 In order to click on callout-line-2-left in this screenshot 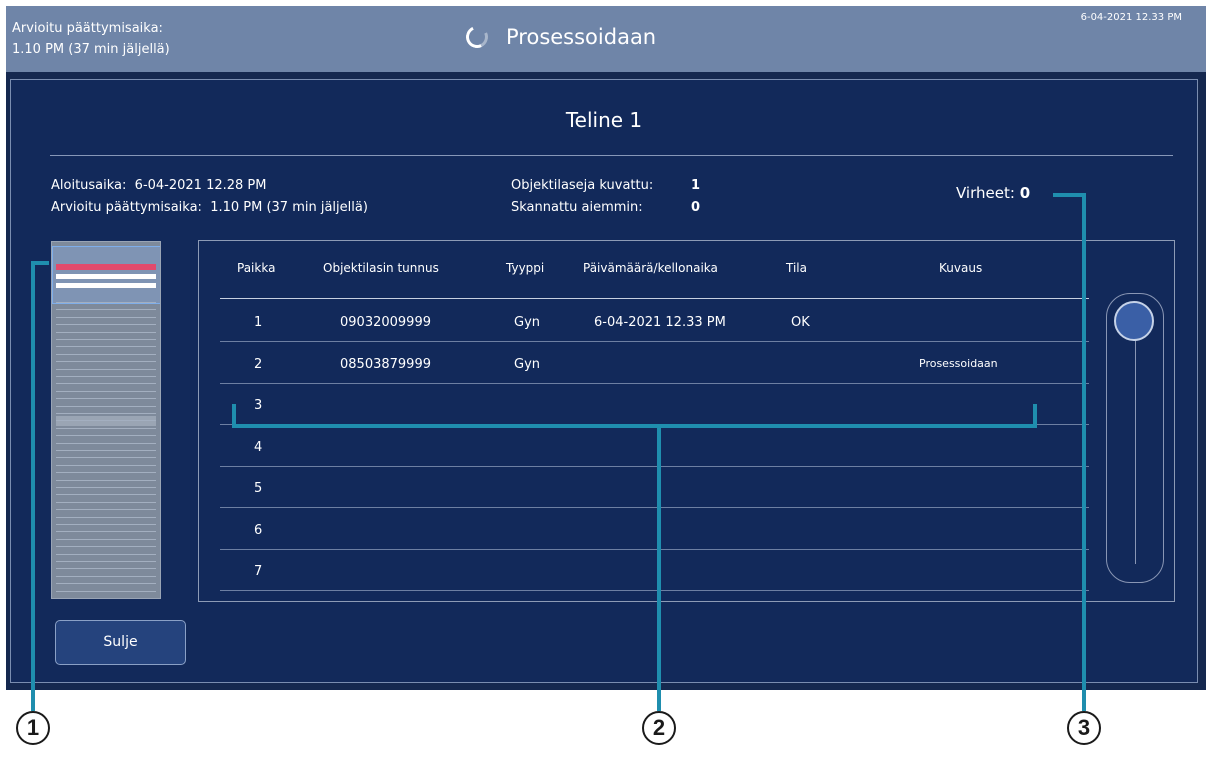, I will do `click(234, 416)`.